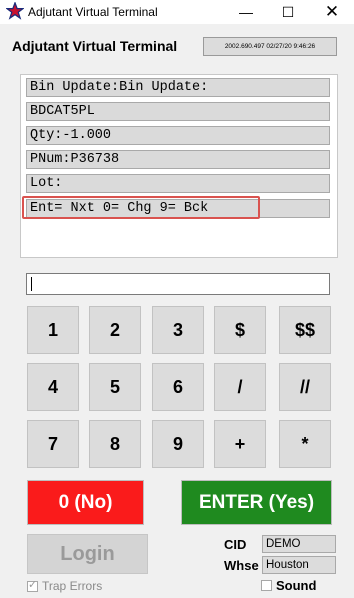 This screenshot has width=354, height=598. I want to click on checkbox-checked-icon: ✓, so click(32, 585).